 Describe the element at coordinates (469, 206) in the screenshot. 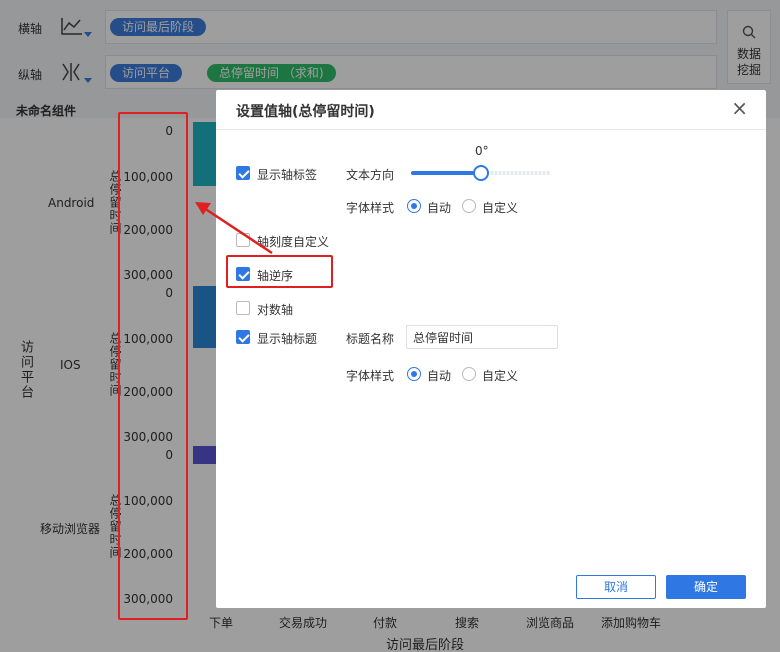

I see `font-custom-radio` at that location.